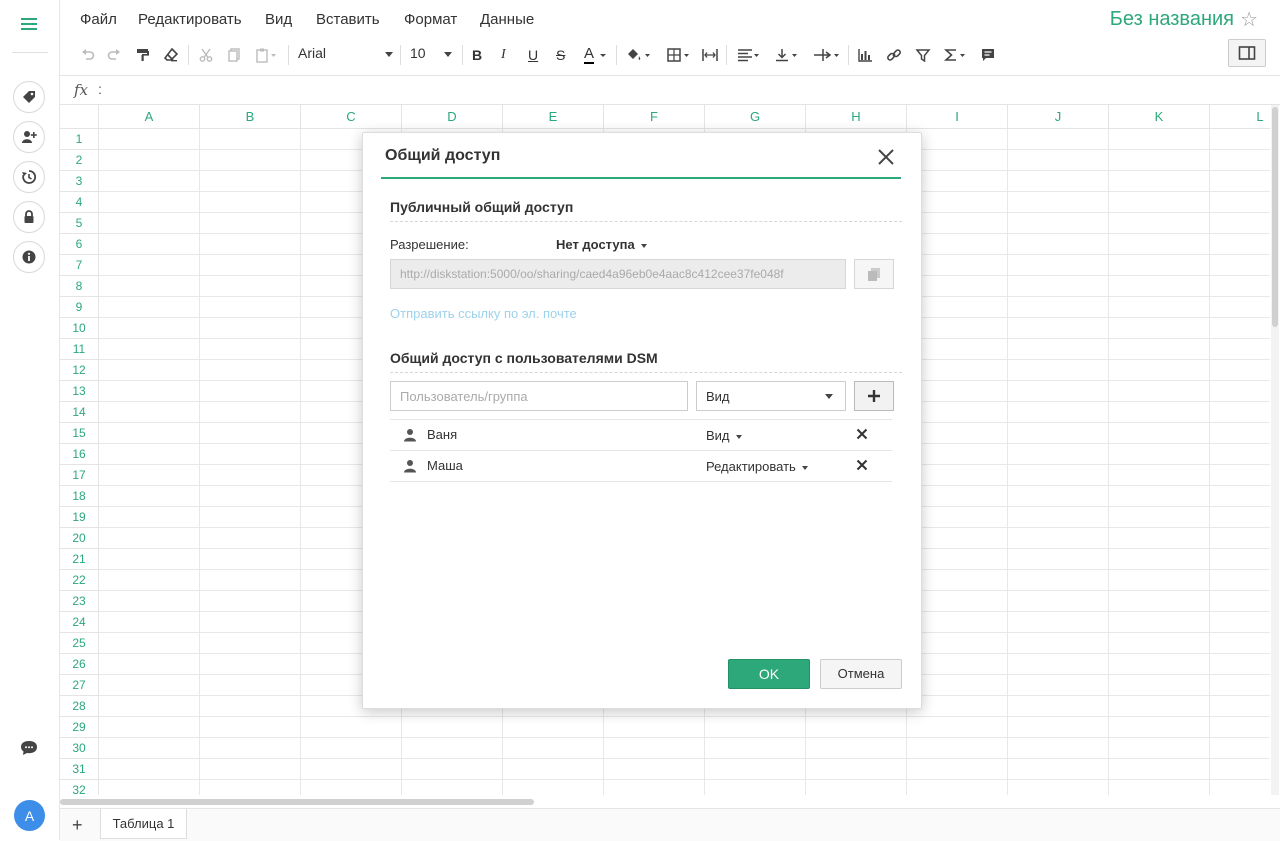 This screenshot has height=841, width=1280. I want to click on column-header: F, so click(654, 117).